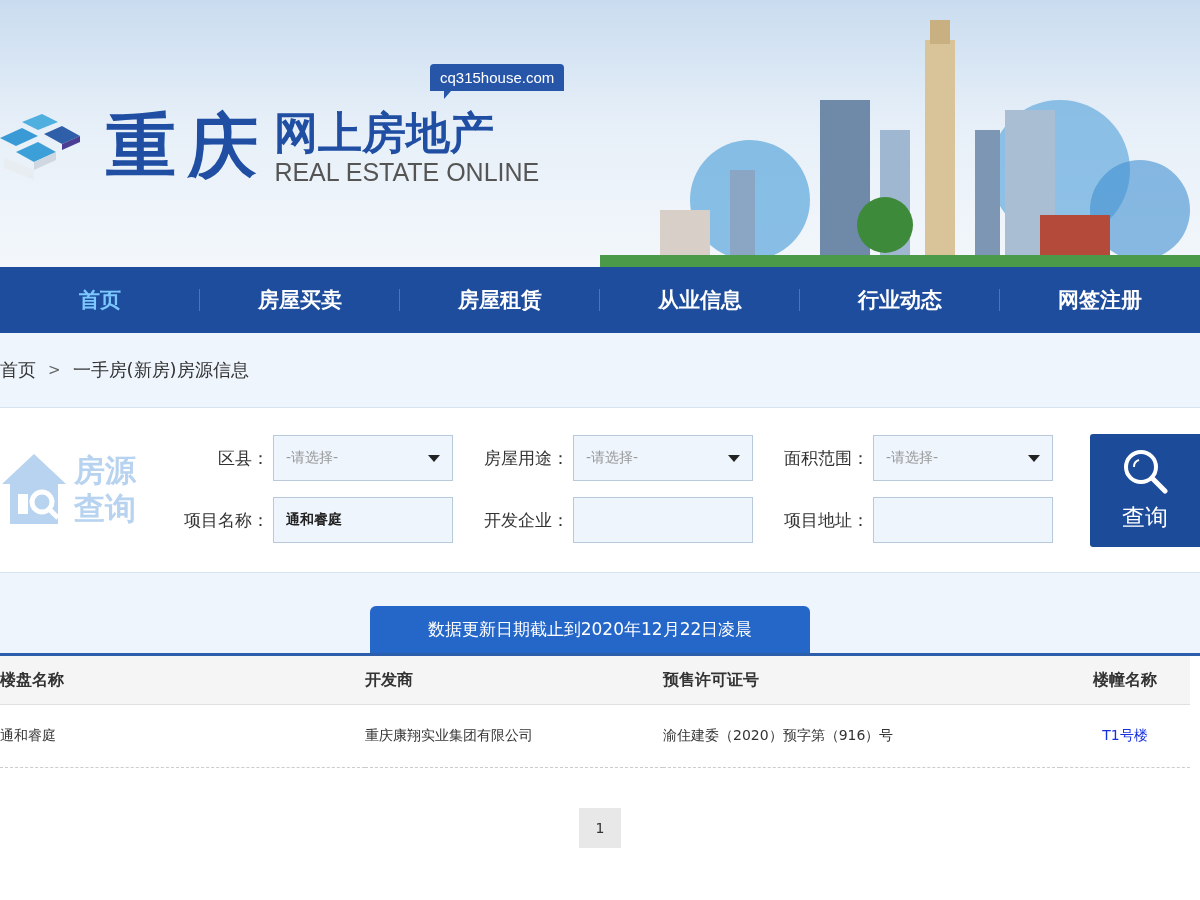 This screenshot has height=900, width=1200. What do you see at coordinates (300, 300) in the screenshot?
I see `nav-item: 房屋买卖` at bounding box center [300, 300].